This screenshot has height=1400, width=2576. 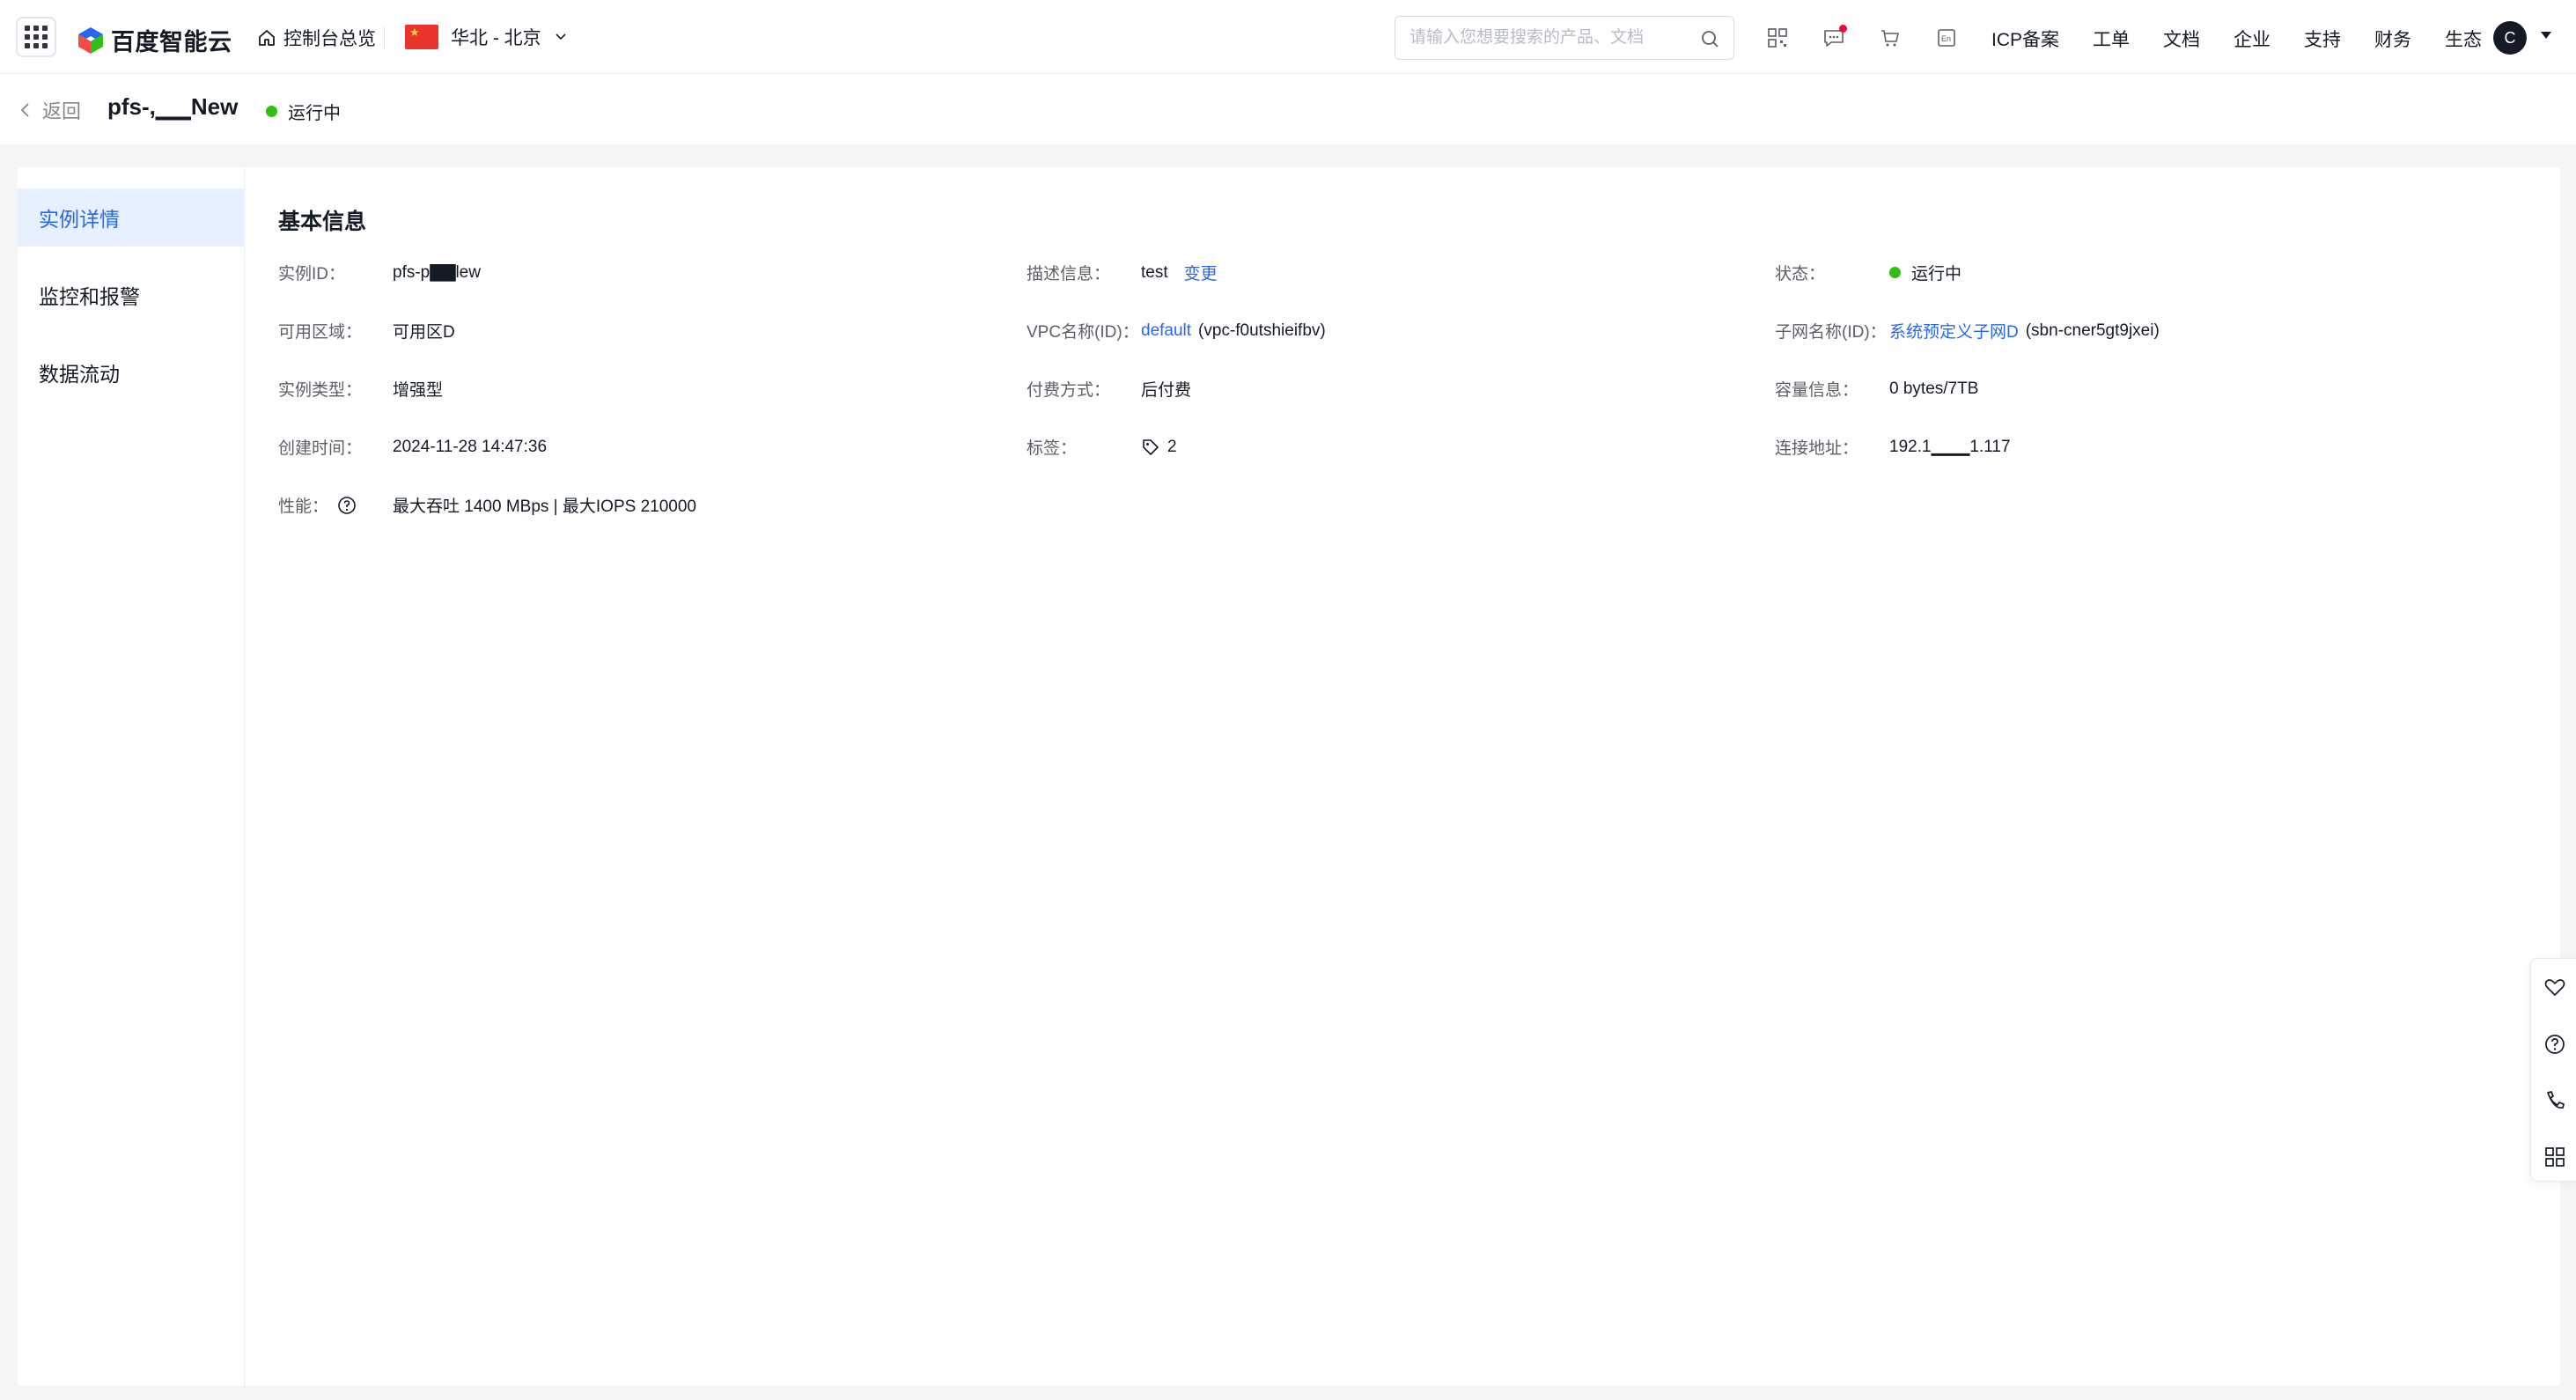 I want to click on info-vpc: VPC名称(ID)： default (vpc-f0utshieifbv), so click(x=1177, y=331).